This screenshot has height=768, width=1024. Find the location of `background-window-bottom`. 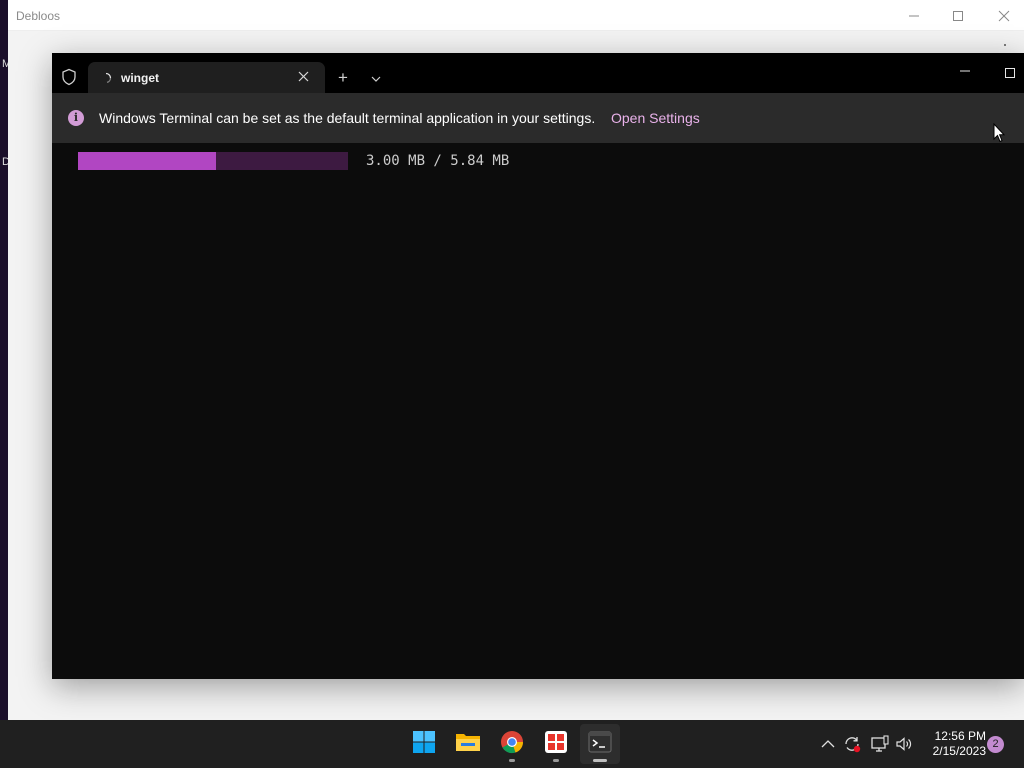

background-window-bottom is located at coordinates (516, 699).